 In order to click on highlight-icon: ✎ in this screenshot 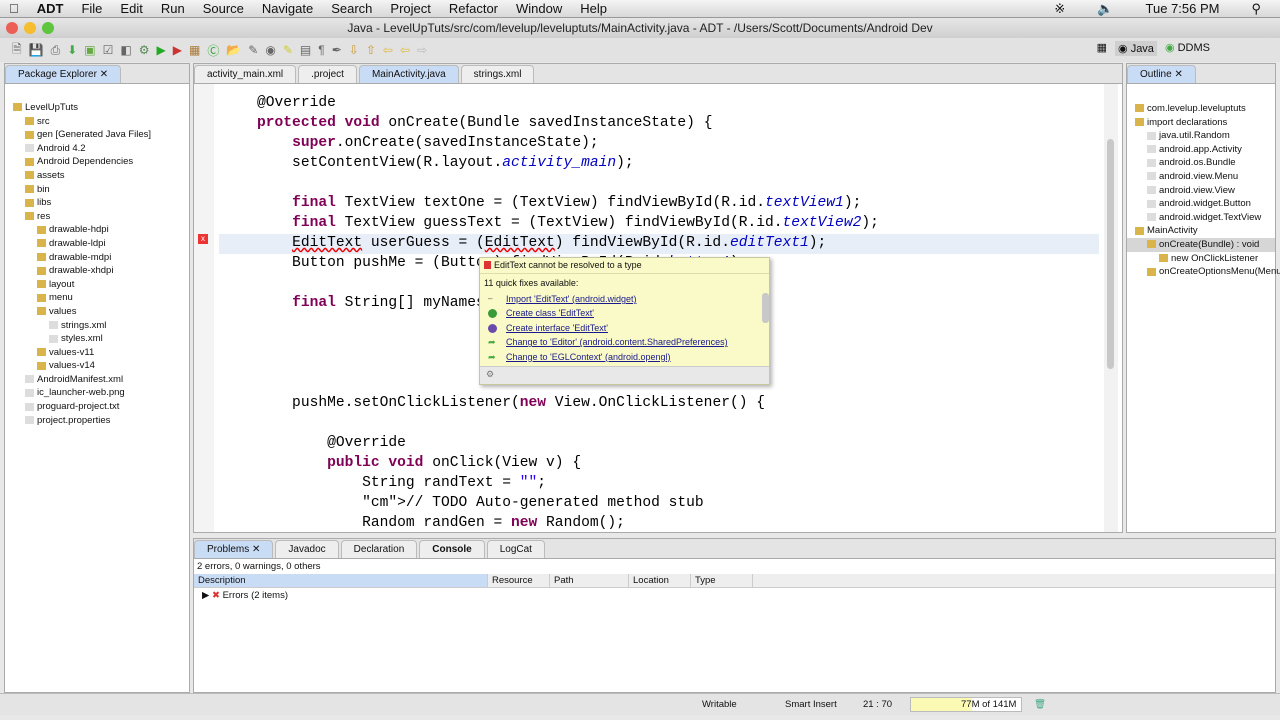, I will do `click(288, 50)`.